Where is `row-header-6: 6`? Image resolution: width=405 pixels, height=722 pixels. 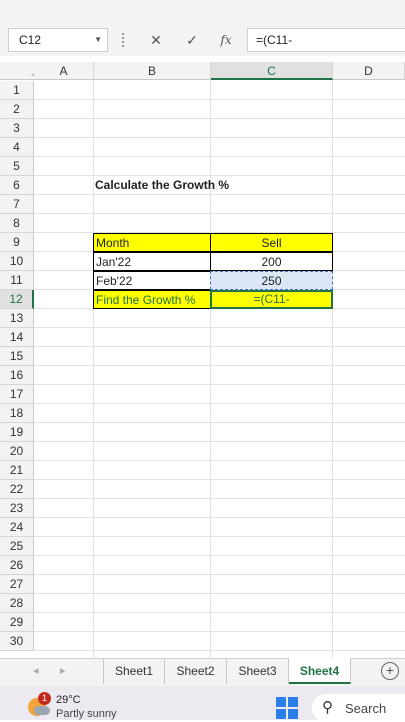 row-header-6: 6 is located at coordinates (17, 185).